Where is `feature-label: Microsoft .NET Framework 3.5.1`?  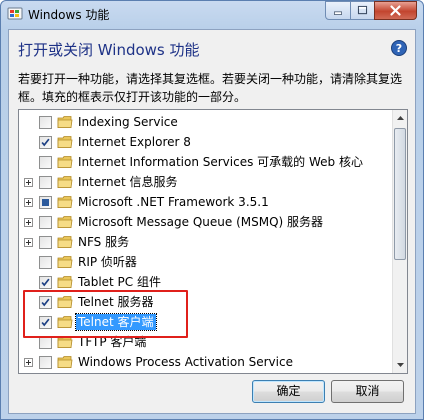 feature-label: Microsoft .NET Framework 3.5.1 is located at coordinates (173, 202).